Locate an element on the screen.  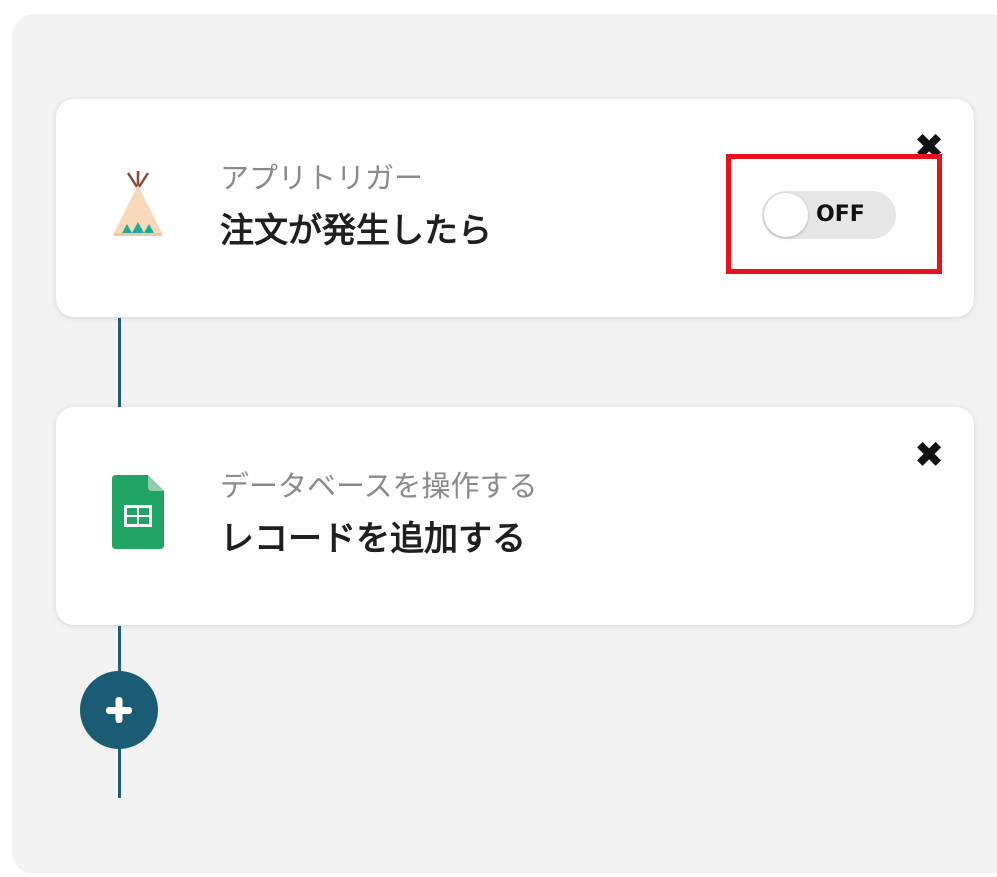
google-sheets-icon is located at coordinates (138, 512).